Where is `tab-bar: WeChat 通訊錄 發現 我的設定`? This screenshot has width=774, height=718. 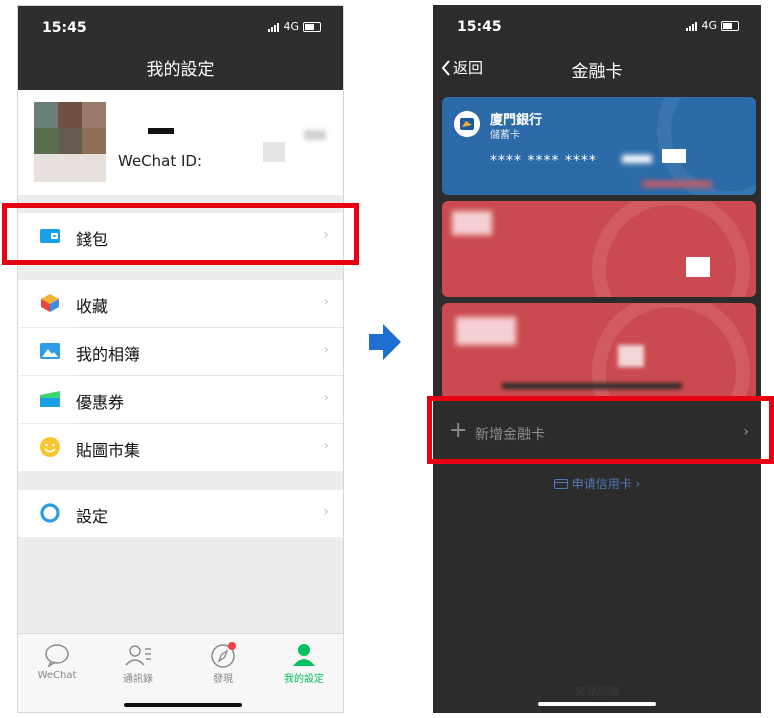
tab-bar: WeChat 通訊錄 發現 我的設定 is located at coordinates (180, 672).